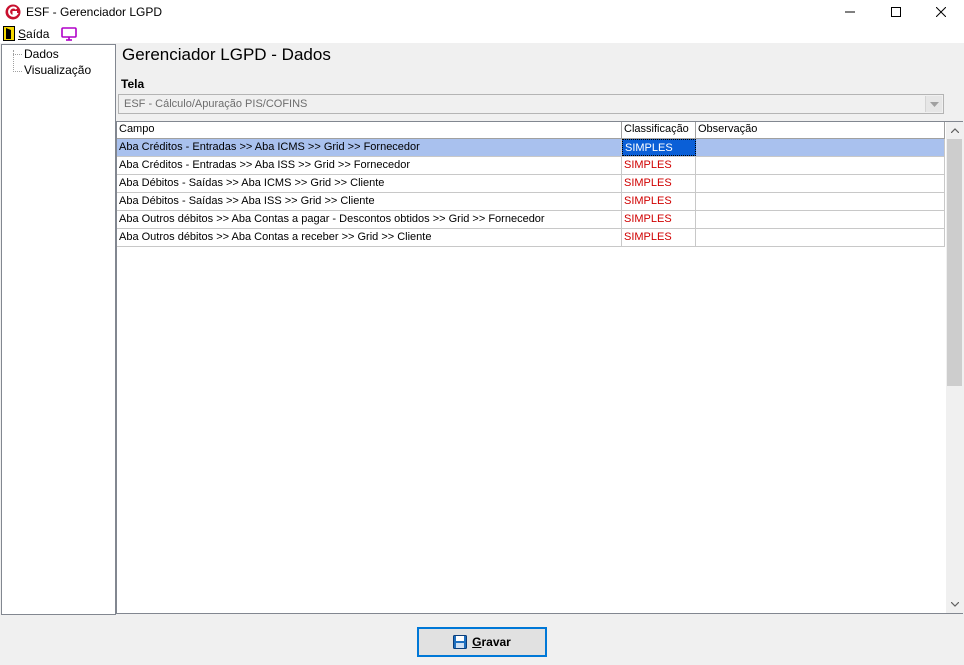  What do you see at coordinates (58, 329) in the screenshot?
I see `navigation-tree: Dados Visualização` at bounding box center [58, 329].